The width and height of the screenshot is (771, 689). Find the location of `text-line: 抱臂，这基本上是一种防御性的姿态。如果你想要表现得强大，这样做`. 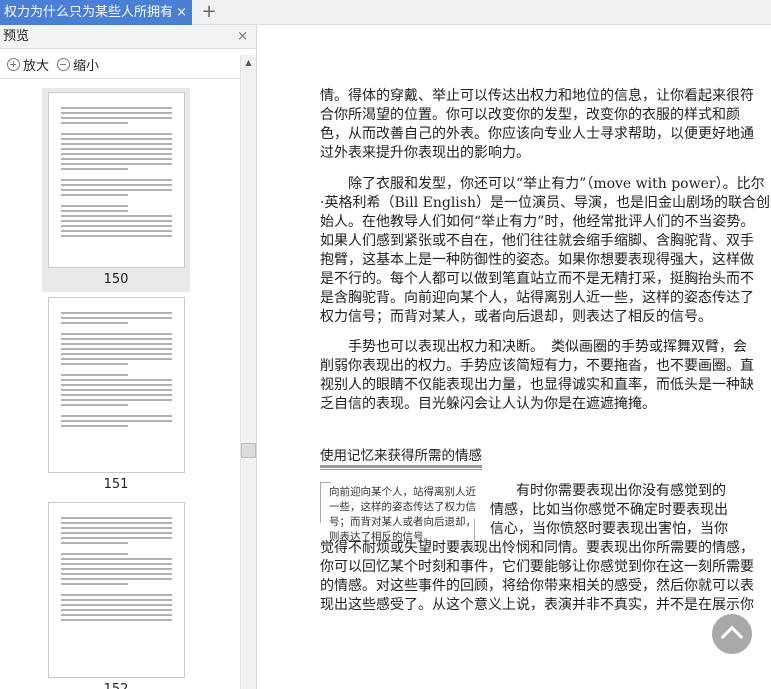

text-line: 抱臂，这基本上是一种防御性的姿态。如果你想要表现得强大，这样做 is located at coordinates (537, 260).